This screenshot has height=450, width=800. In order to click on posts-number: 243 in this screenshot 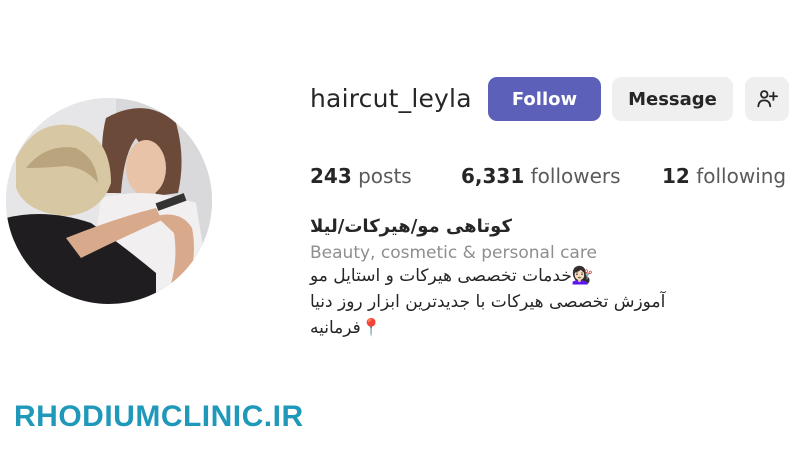, I will do `click(331, 176)`.